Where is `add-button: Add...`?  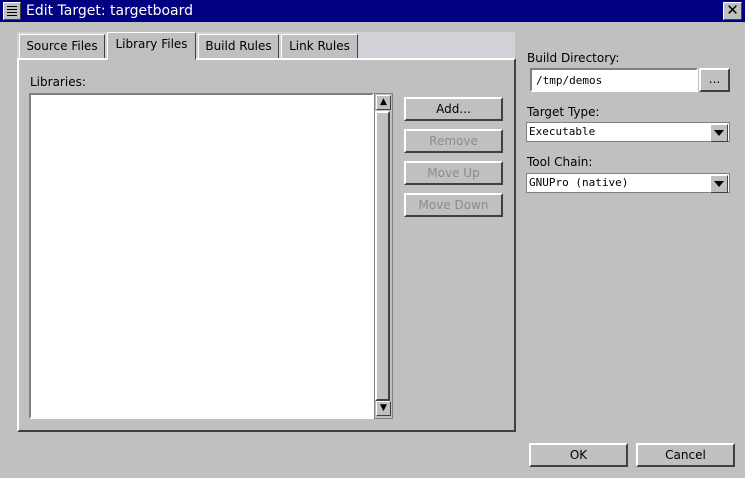 add-button: Add... is located at coordinates (453, 109).